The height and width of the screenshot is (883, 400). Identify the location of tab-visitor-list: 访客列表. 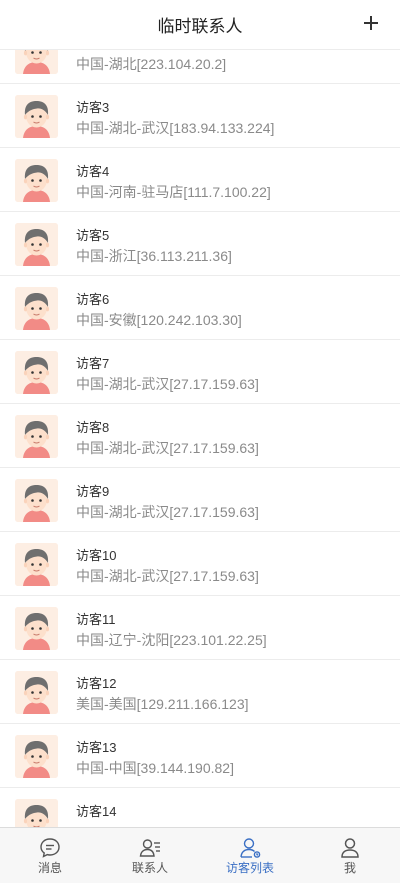
(250, 855).